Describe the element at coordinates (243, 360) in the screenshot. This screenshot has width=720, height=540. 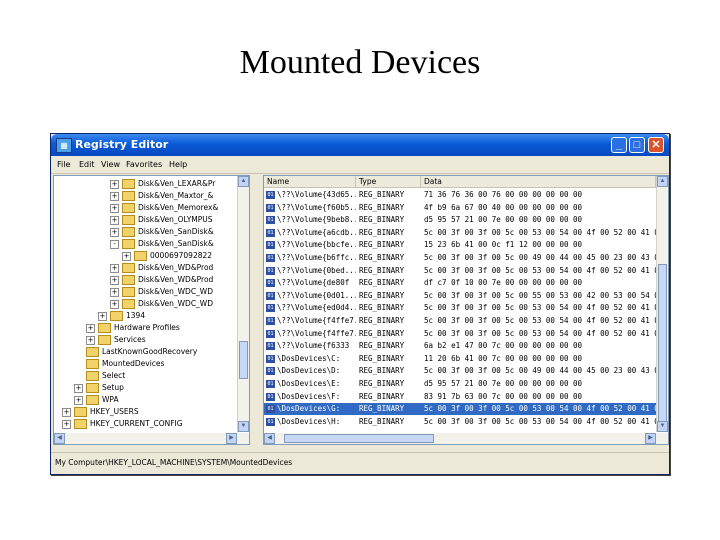
I see `tree-scroll-thumb` at that location.